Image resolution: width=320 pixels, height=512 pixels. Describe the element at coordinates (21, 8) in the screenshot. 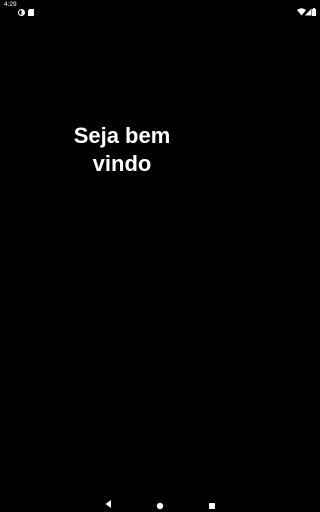

I see `data-saver-icon` at that location.